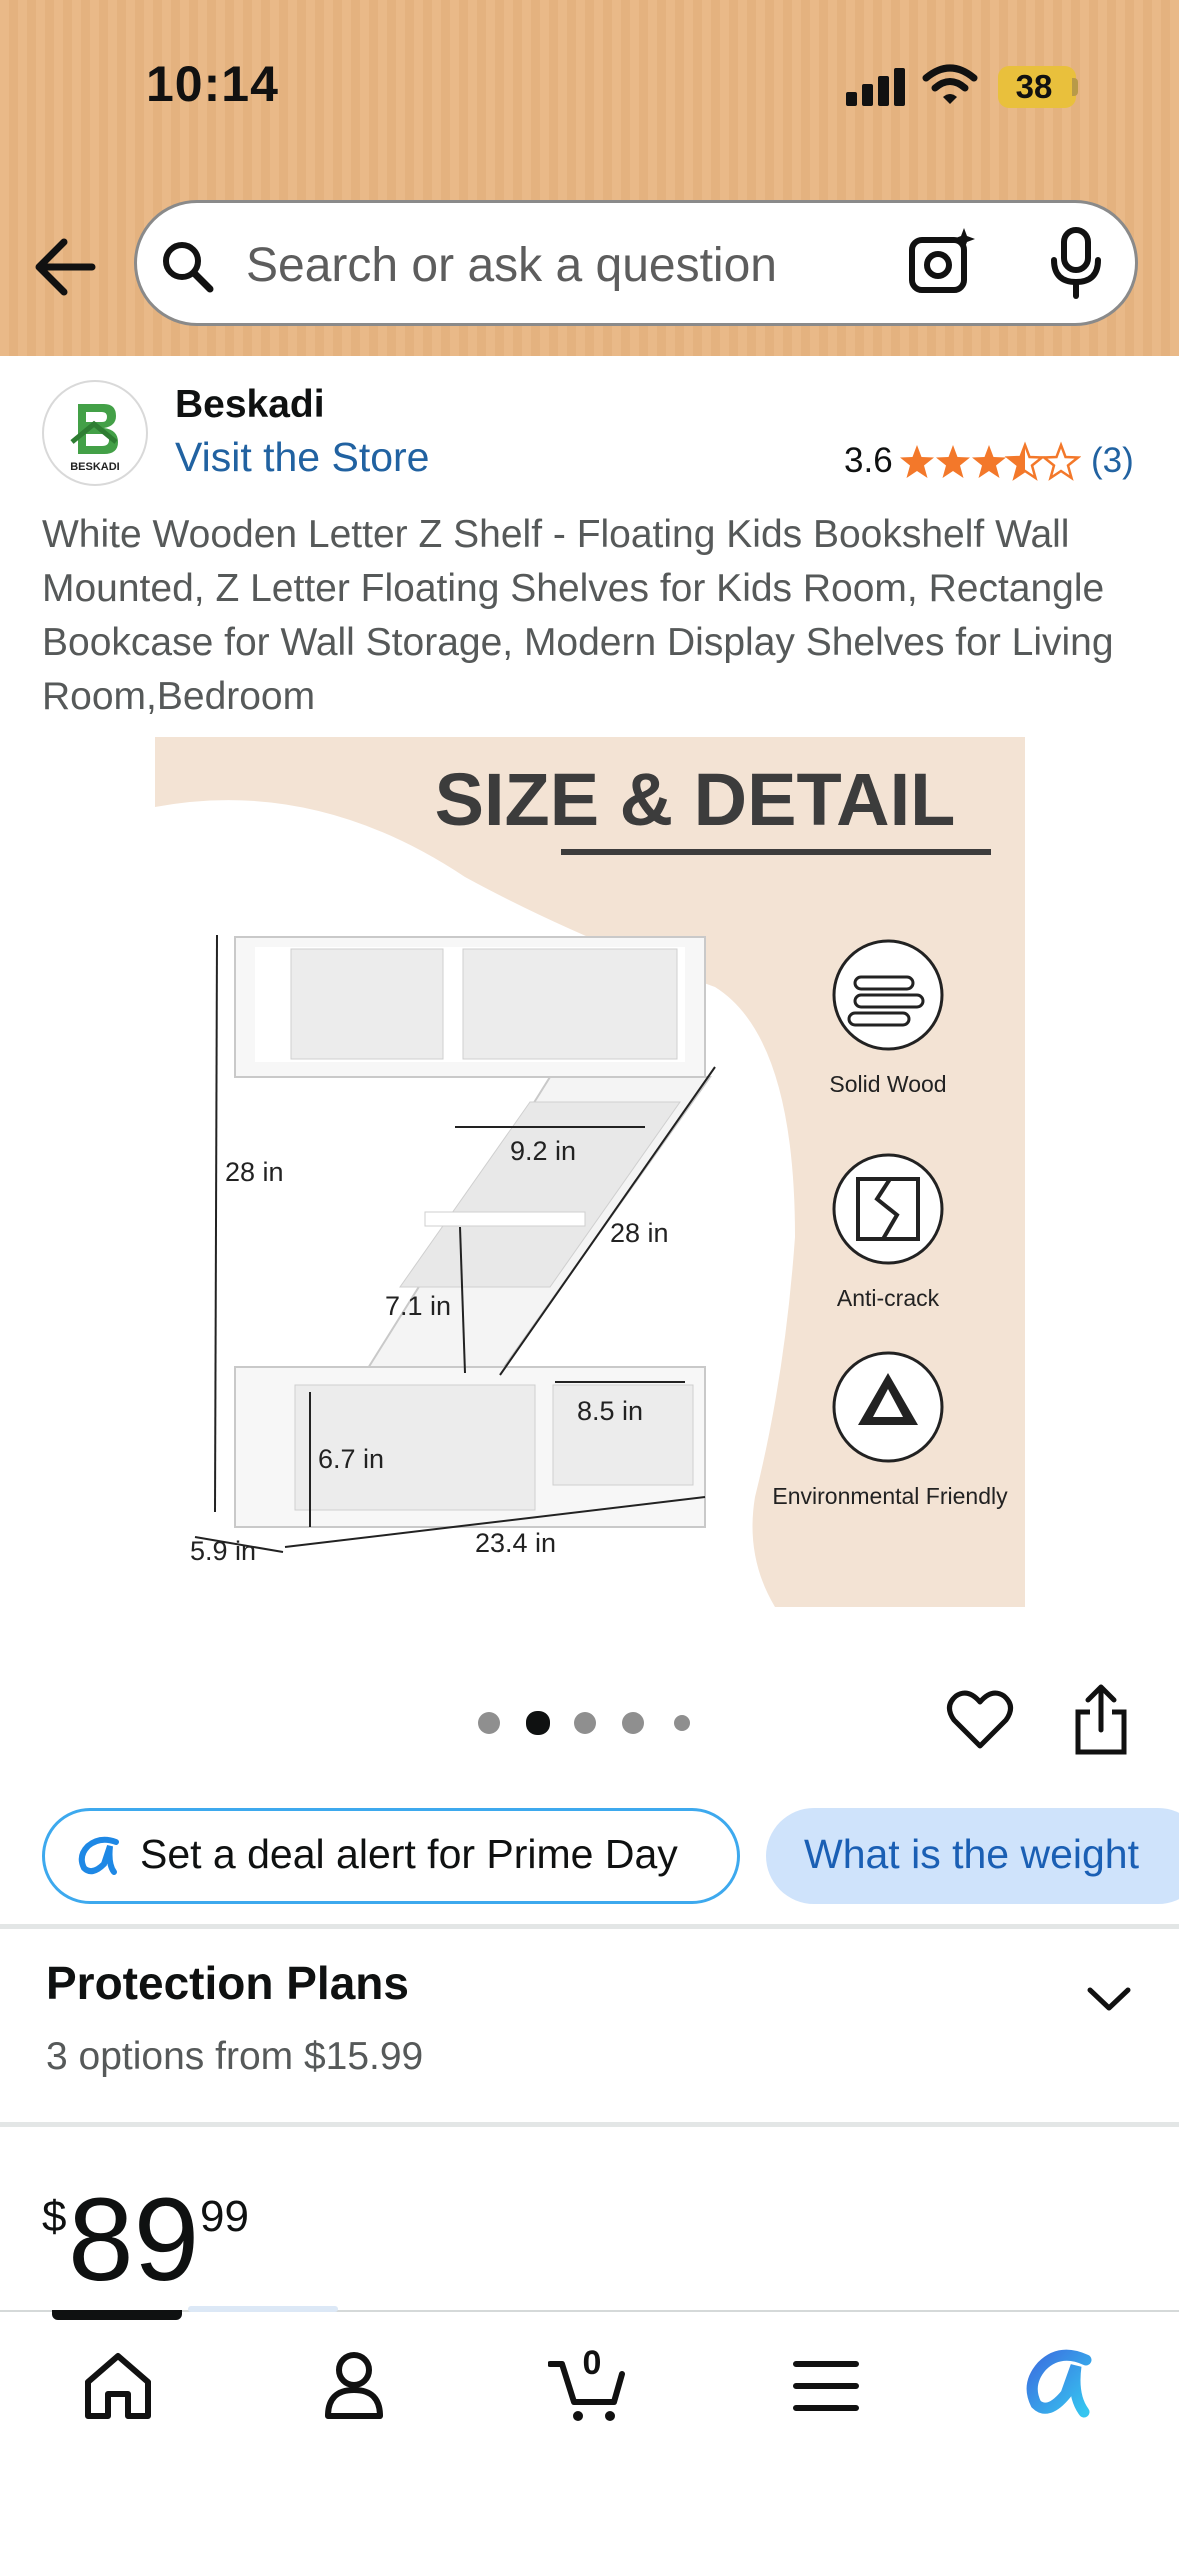 The height and width of the screenshot is (2556, 1179). Describe the element at coordinates (826, 2385) in the screenshot. I see `menu-icon` at that location.